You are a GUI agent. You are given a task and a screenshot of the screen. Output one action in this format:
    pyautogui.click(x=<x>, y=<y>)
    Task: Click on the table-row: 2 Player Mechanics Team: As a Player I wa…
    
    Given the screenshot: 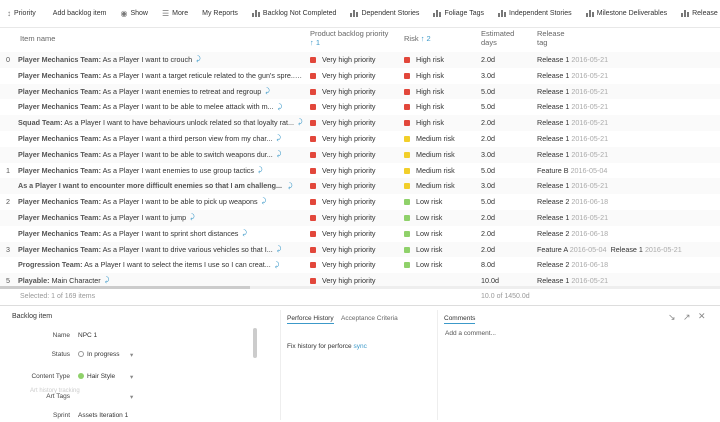 What is the action you would take?
    pyautogui.click(x=360, y=202)
    